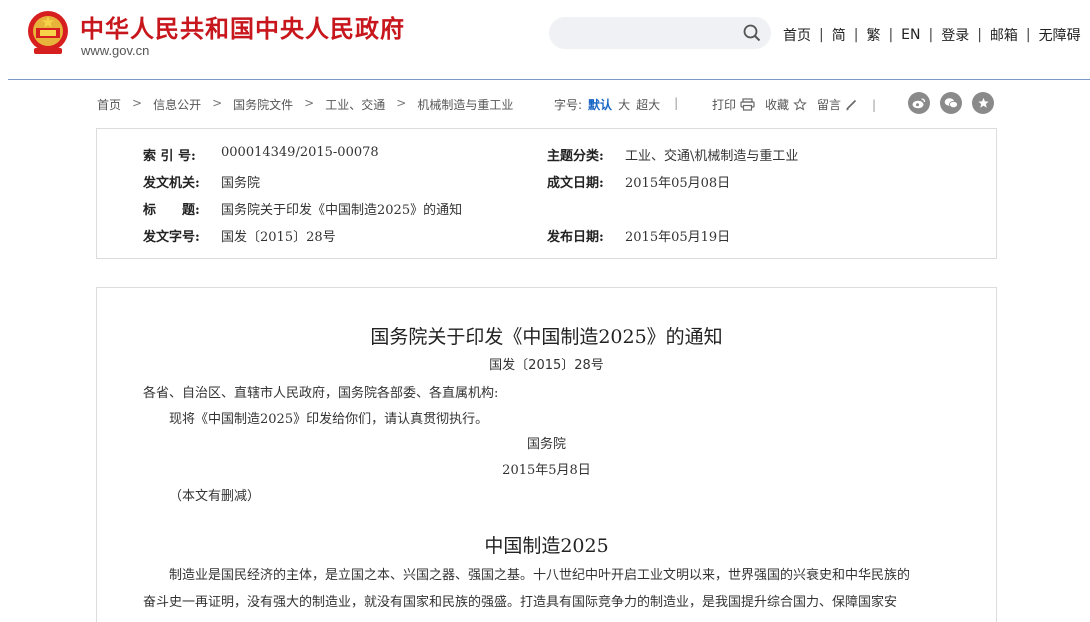 The height and width of the screenshot is (622, 1090). What do you see at coordinates (747, 104) in the screenshot?
I see `printer-icon` at bounding box center [747, 104].